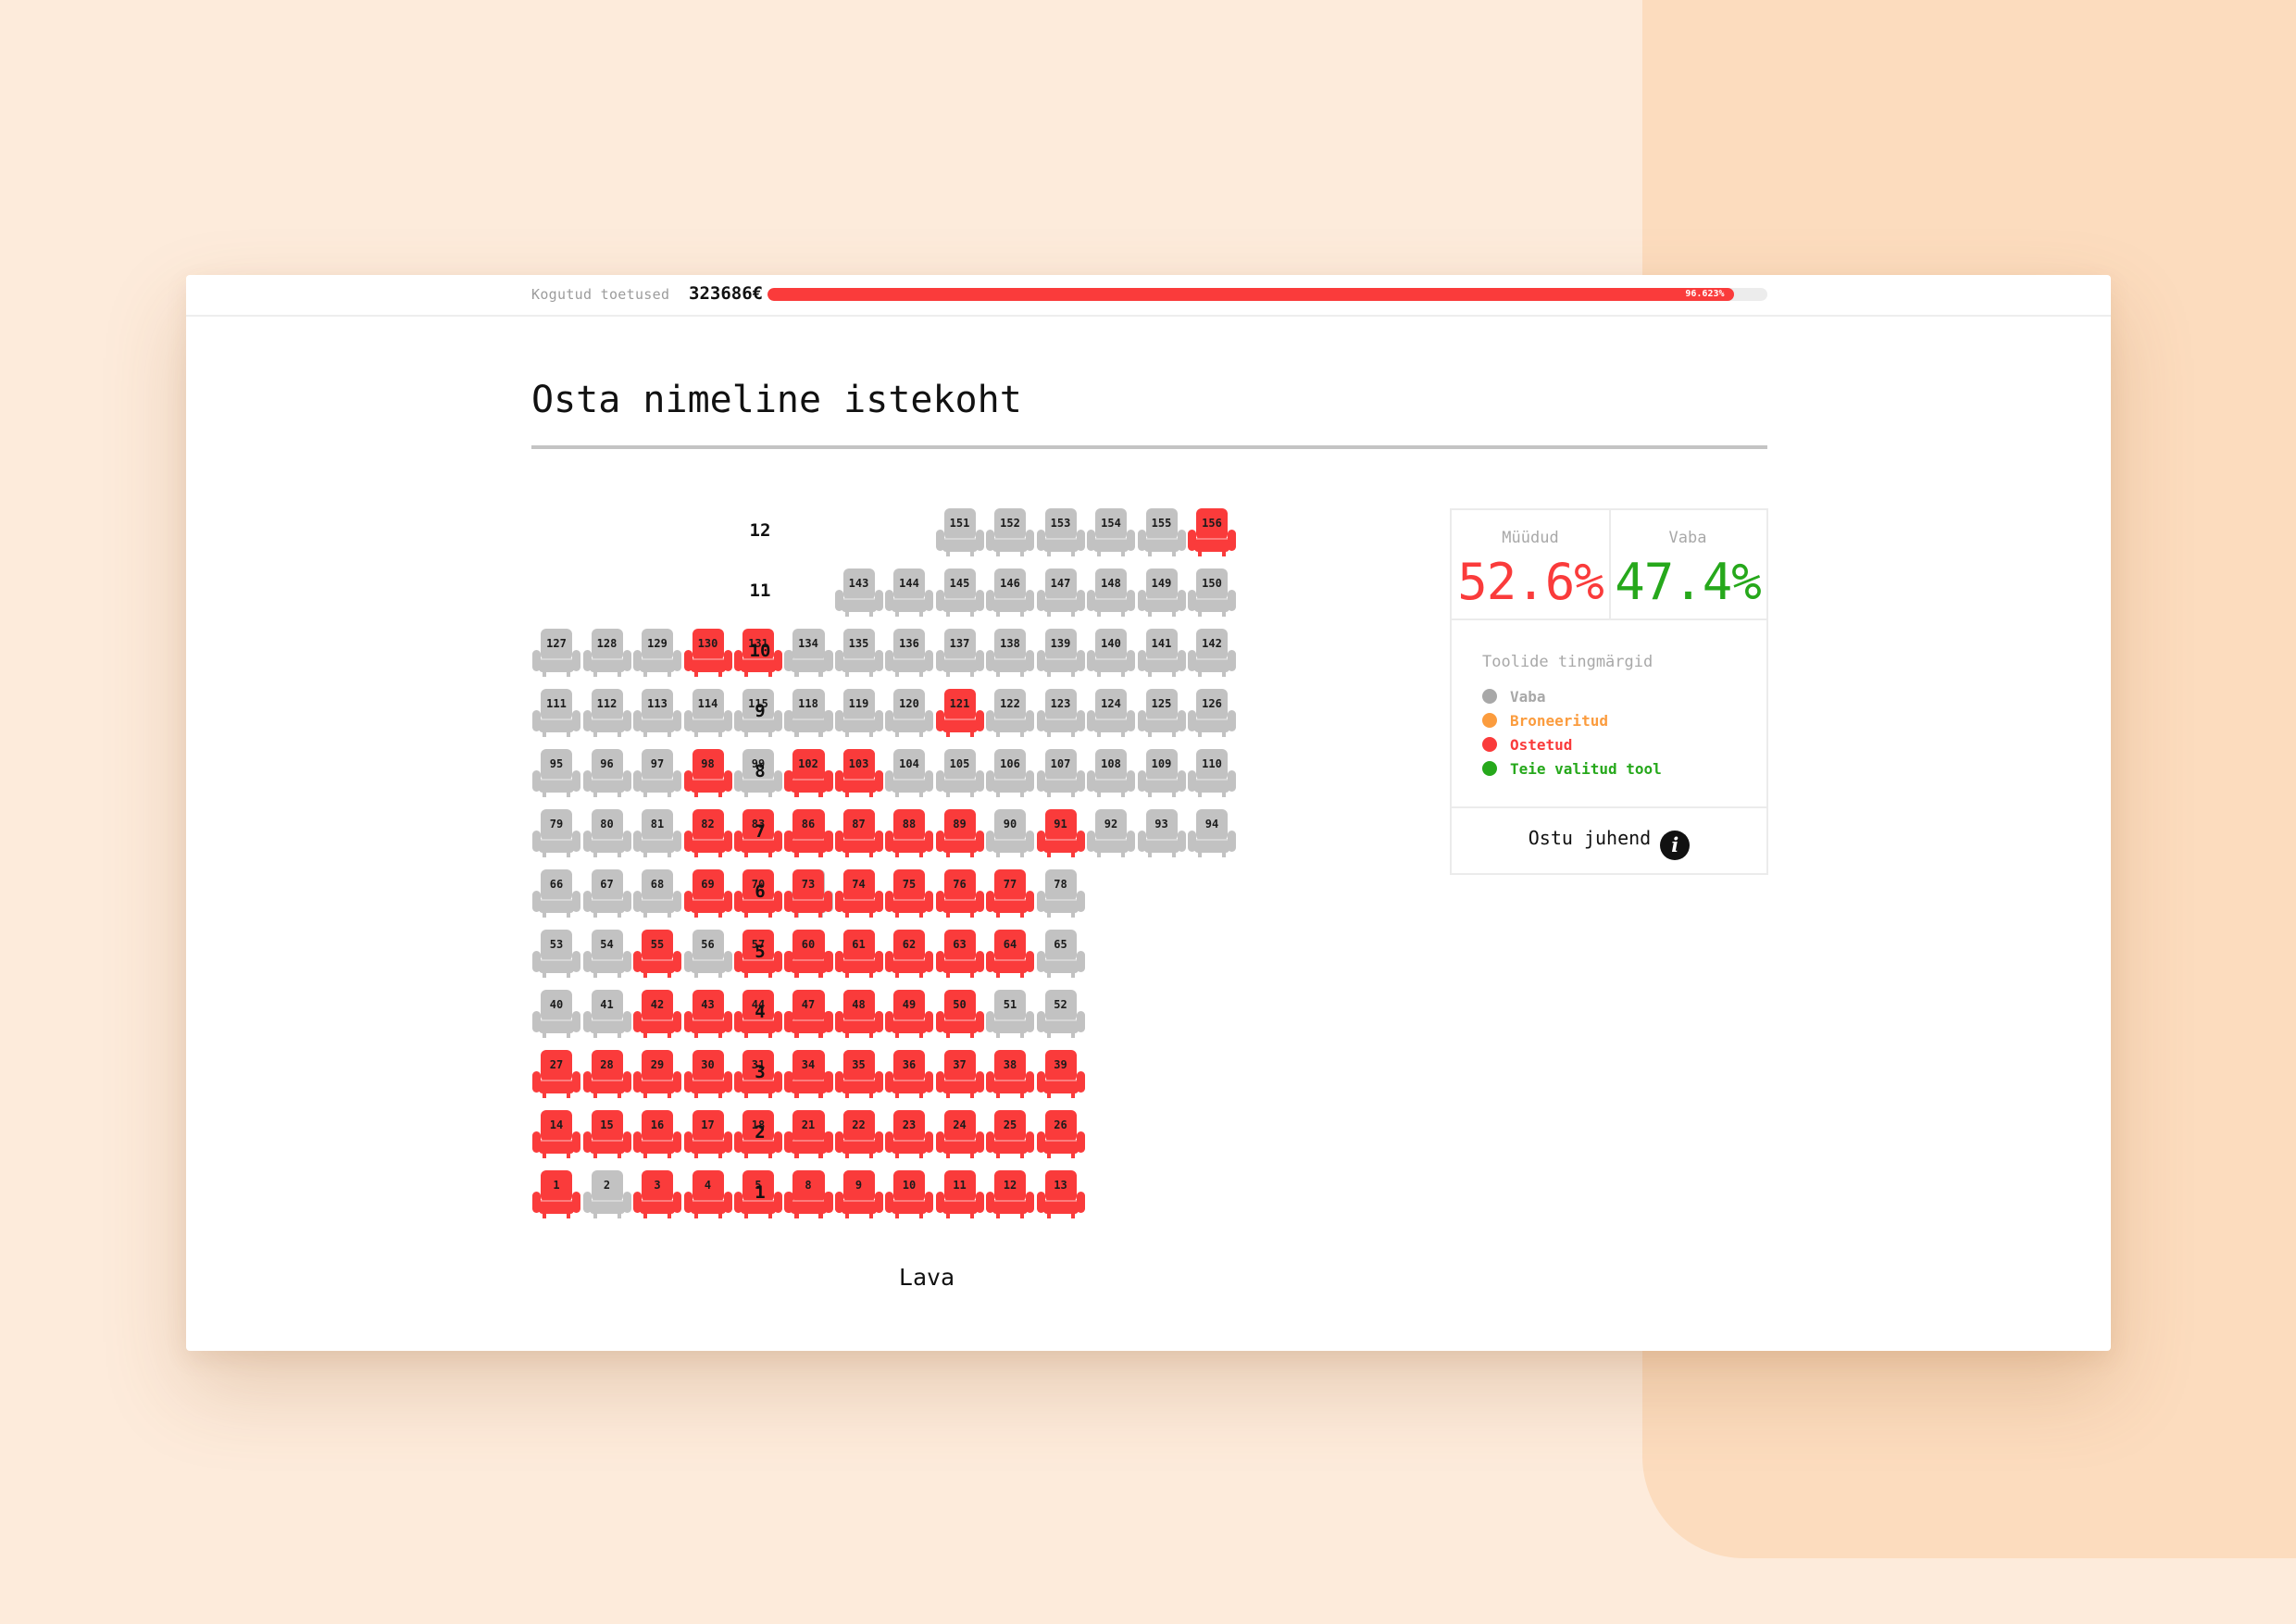  Describe the element at coordinates (808, 652) in the screenshot. I see `seat-134: 134` at that location.